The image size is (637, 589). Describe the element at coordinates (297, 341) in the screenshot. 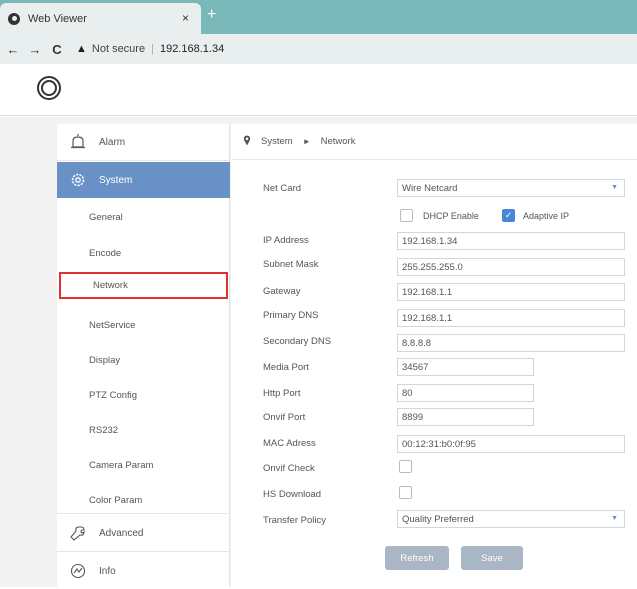

I see `secondary-dns-label: Secondary DNS` at that location.